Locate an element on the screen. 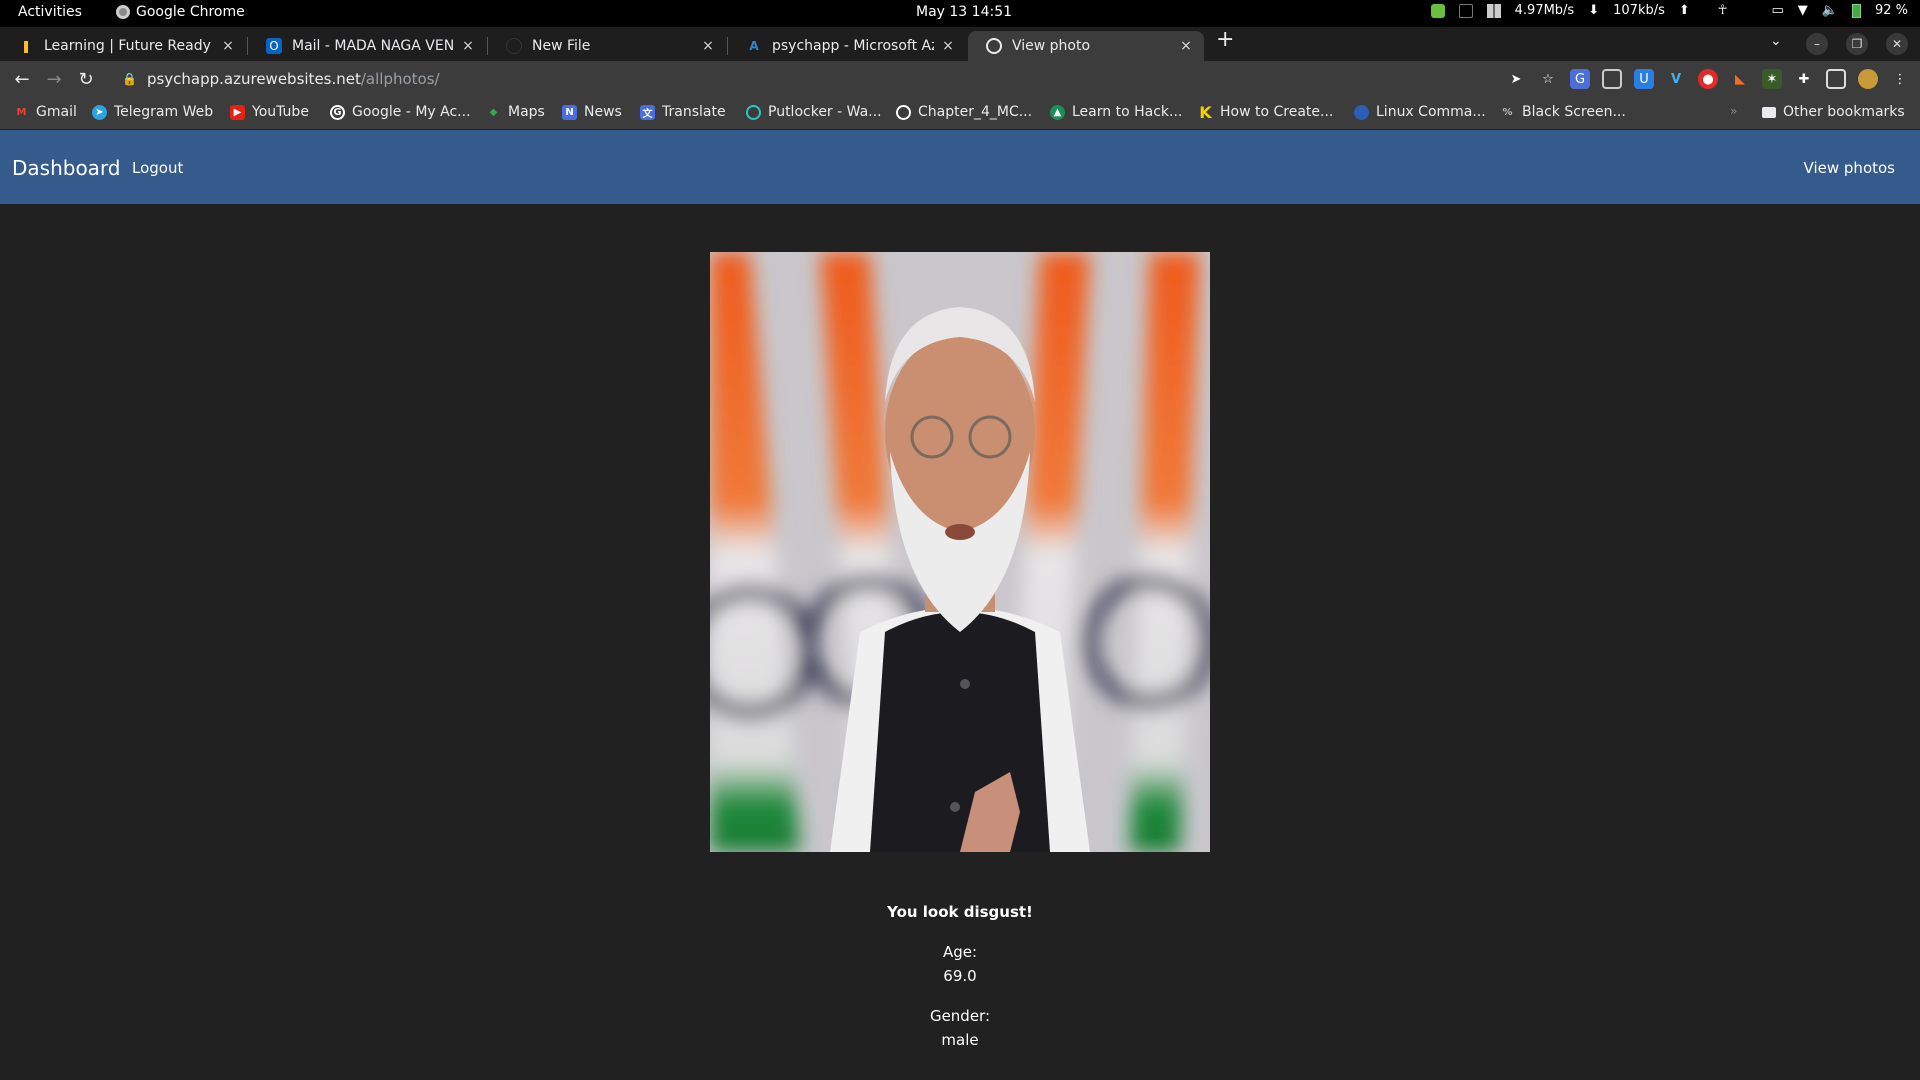 The height and width of the screenshot is (1080, 1920). upload-arrow-icon: ⬆ is located at coordinates (1684, 10).